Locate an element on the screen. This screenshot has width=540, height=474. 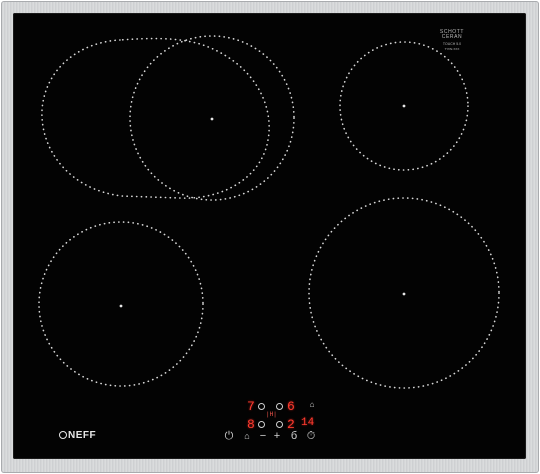
wipe-protection-icon: ⌂ is located at coordinates (247, 436).